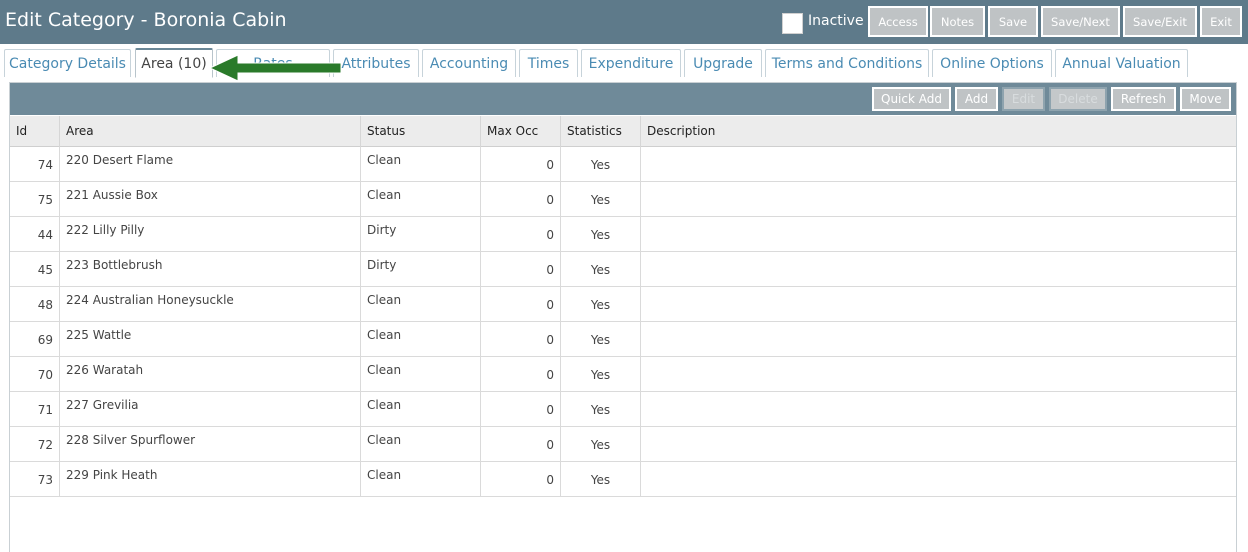 The image size is (1248, 552). Describe the element at coordinates (992, 63) in the screenshot. I see `tab-online-options: Online Options` at that location.